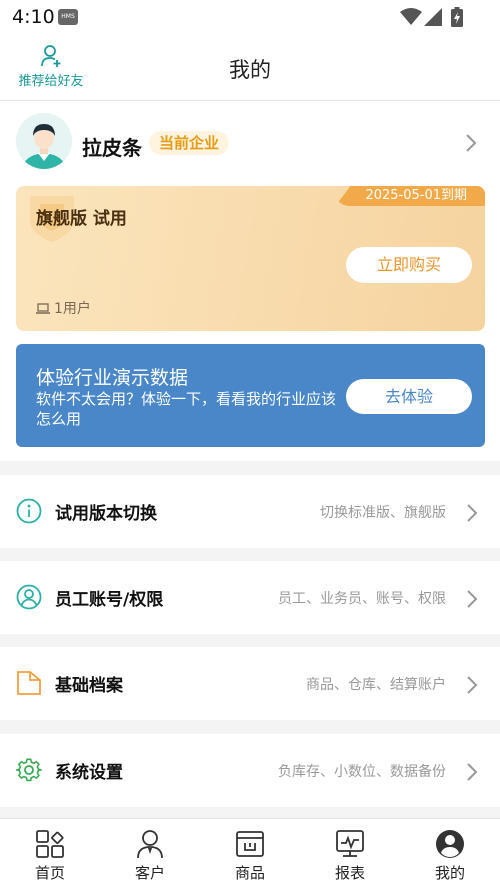 The width and height of the screenshot is (500, 890). I want to click on current-company-badge: 当前企业, so click(189, 143).